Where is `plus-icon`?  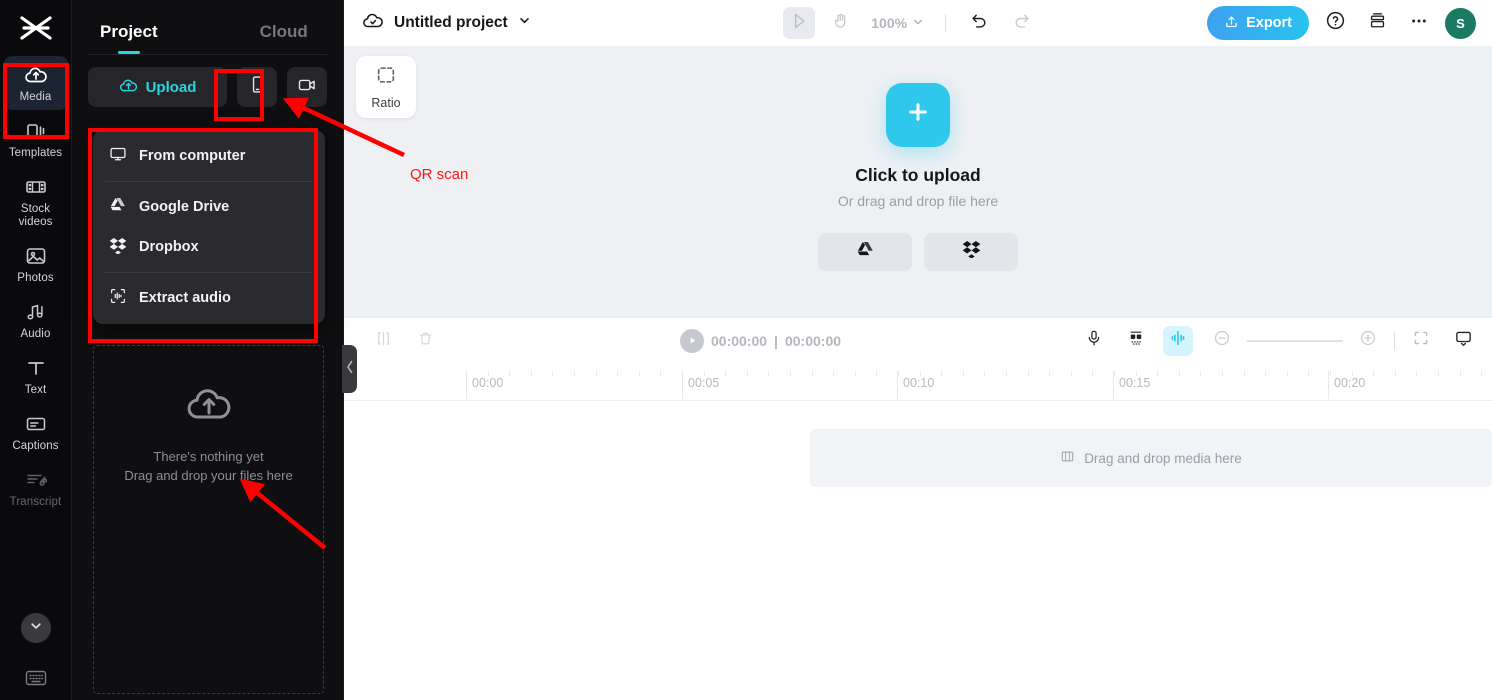 plus-icon is located at coordinates (918, 114).